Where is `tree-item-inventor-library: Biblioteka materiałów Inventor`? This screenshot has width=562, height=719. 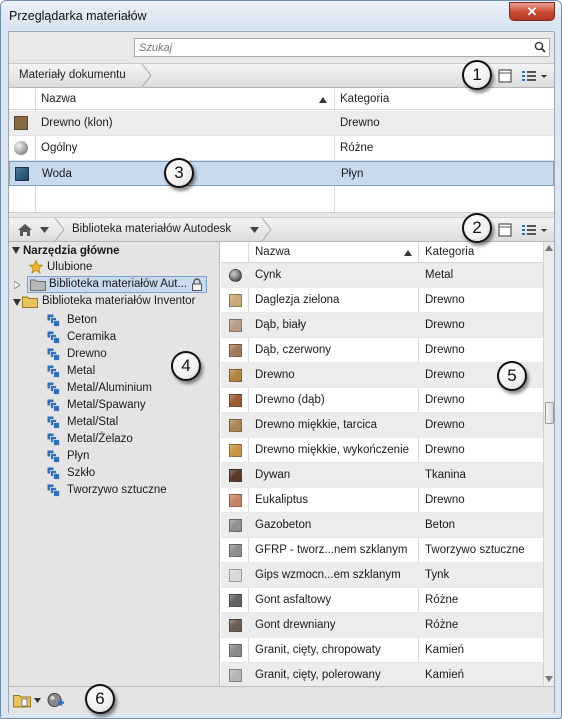 tree-item-inventor-library: Biblioteka materiałów Inventor is located at coordinates (118, 301).